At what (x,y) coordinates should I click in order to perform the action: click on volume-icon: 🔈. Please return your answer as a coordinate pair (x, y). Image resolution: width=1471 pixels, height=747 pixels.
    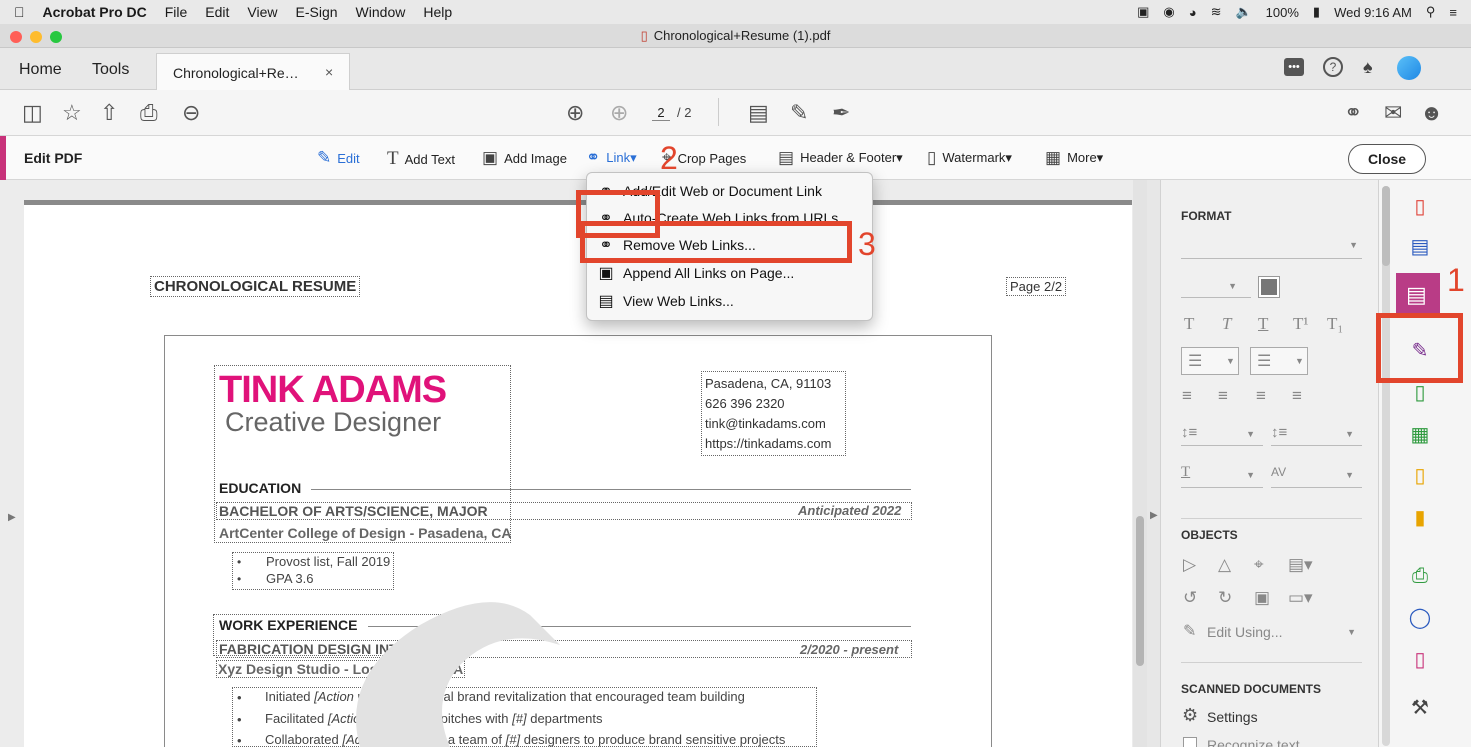
    Looking at the image, I should click on (1243, 12).